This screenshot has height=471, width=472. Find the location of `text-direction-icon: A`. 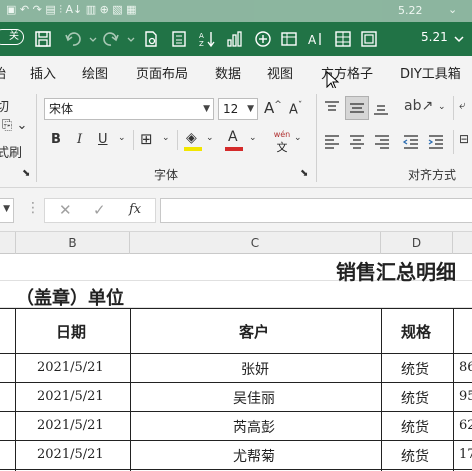

text-direction-icon: A is located at coordinates (315, 39).